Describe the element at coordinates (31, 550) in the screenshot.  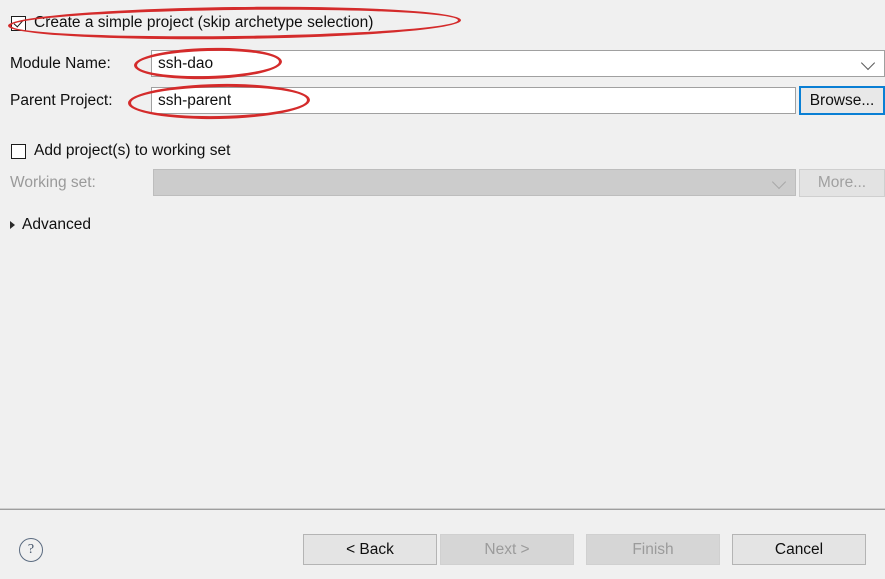
I see `help-question-icon: ?` at that location.